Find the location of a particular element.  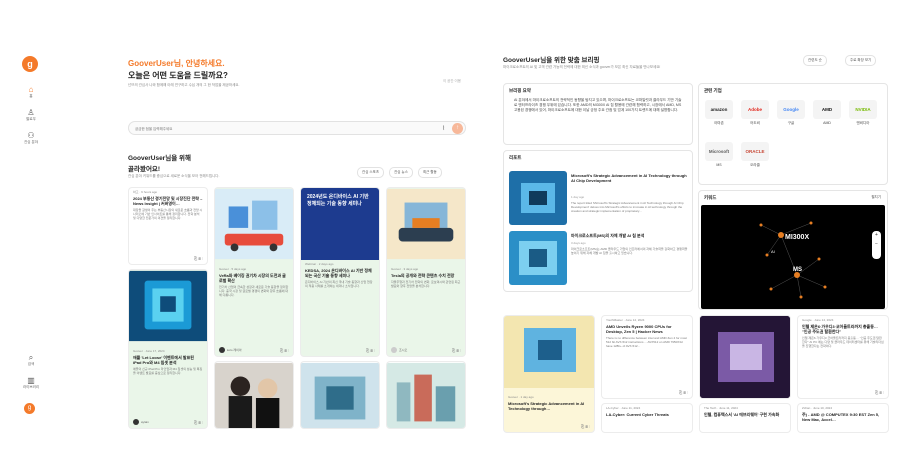

report-header: 리포트 is located at coordinates (515, 157).